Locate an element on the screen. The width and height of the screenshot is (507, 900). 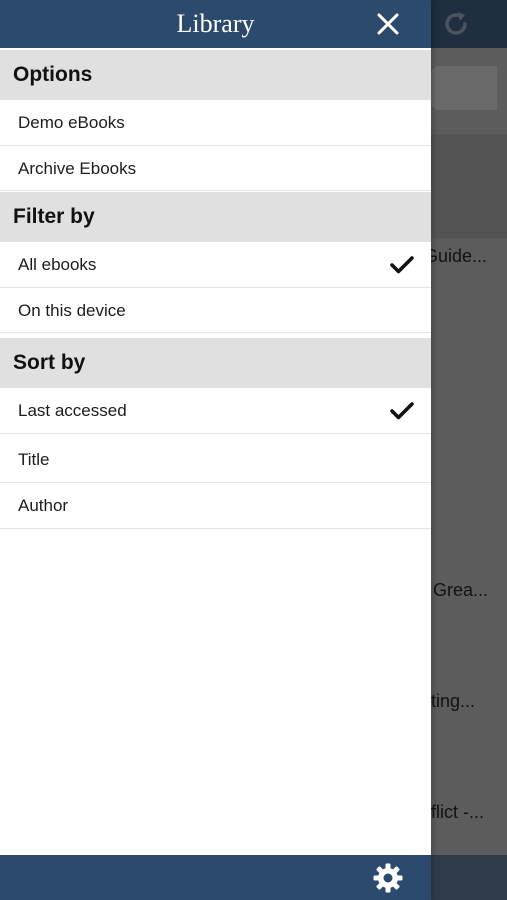
menu-item-author: Author is located at coordinates (215, 506).